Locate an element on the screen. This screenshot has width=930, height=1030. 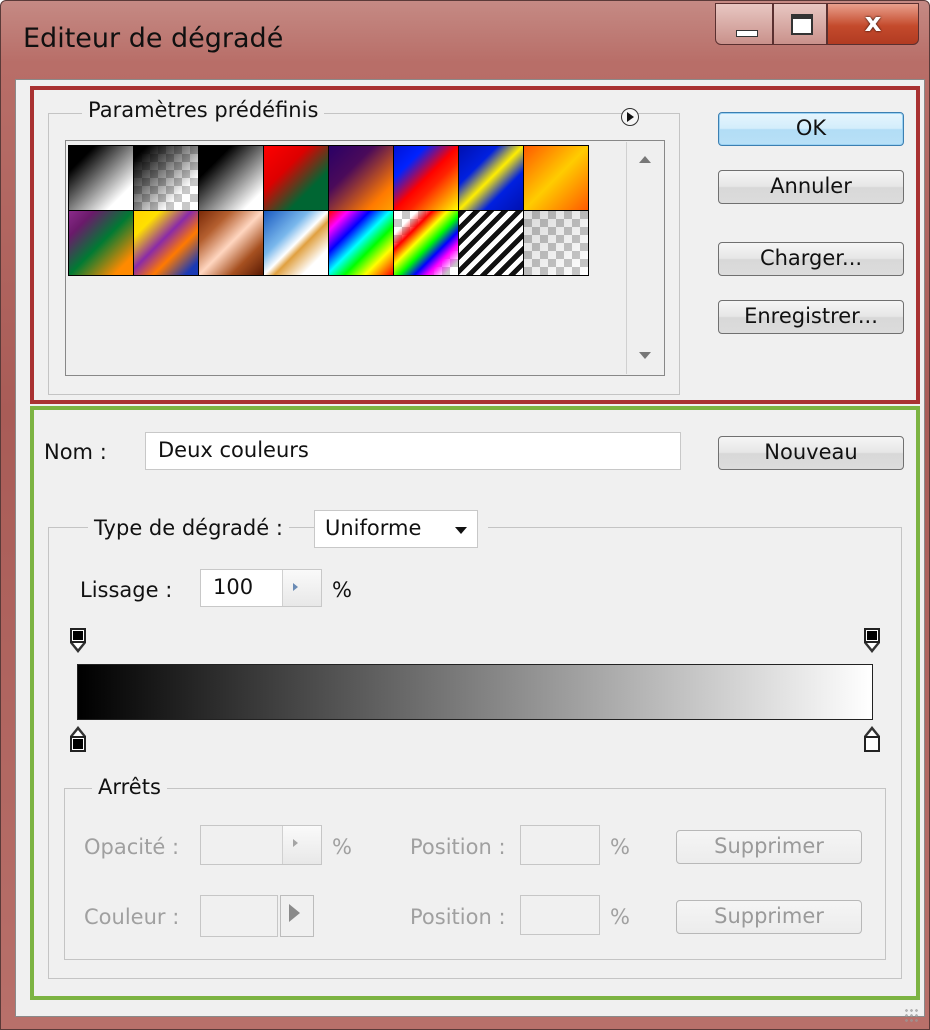
maximize-icon is located at coordinates (802, 24).